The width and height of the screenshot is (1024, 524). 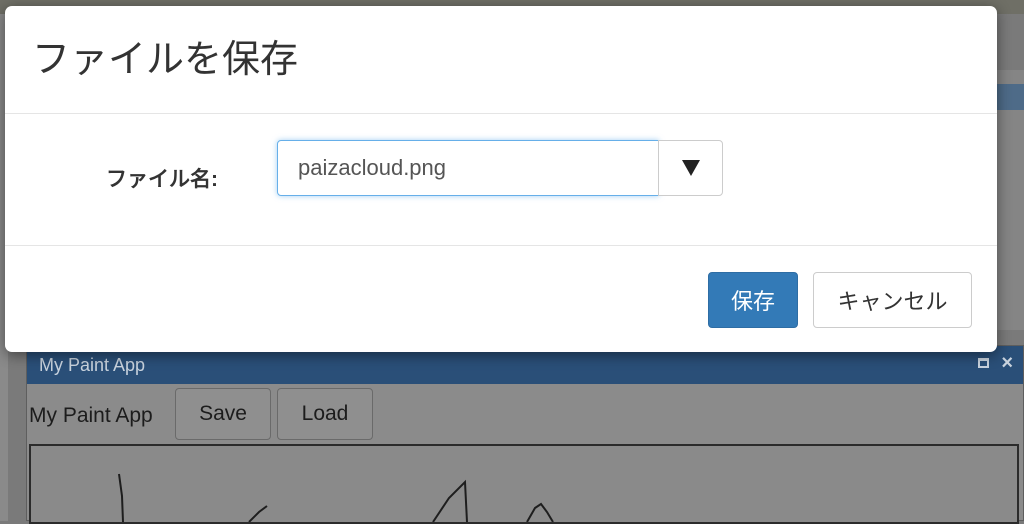 What do you see at coordinates (92, 365) in the screenshot?
I see `paint-window-title: My Paint App` at bounding box center [92, 365].